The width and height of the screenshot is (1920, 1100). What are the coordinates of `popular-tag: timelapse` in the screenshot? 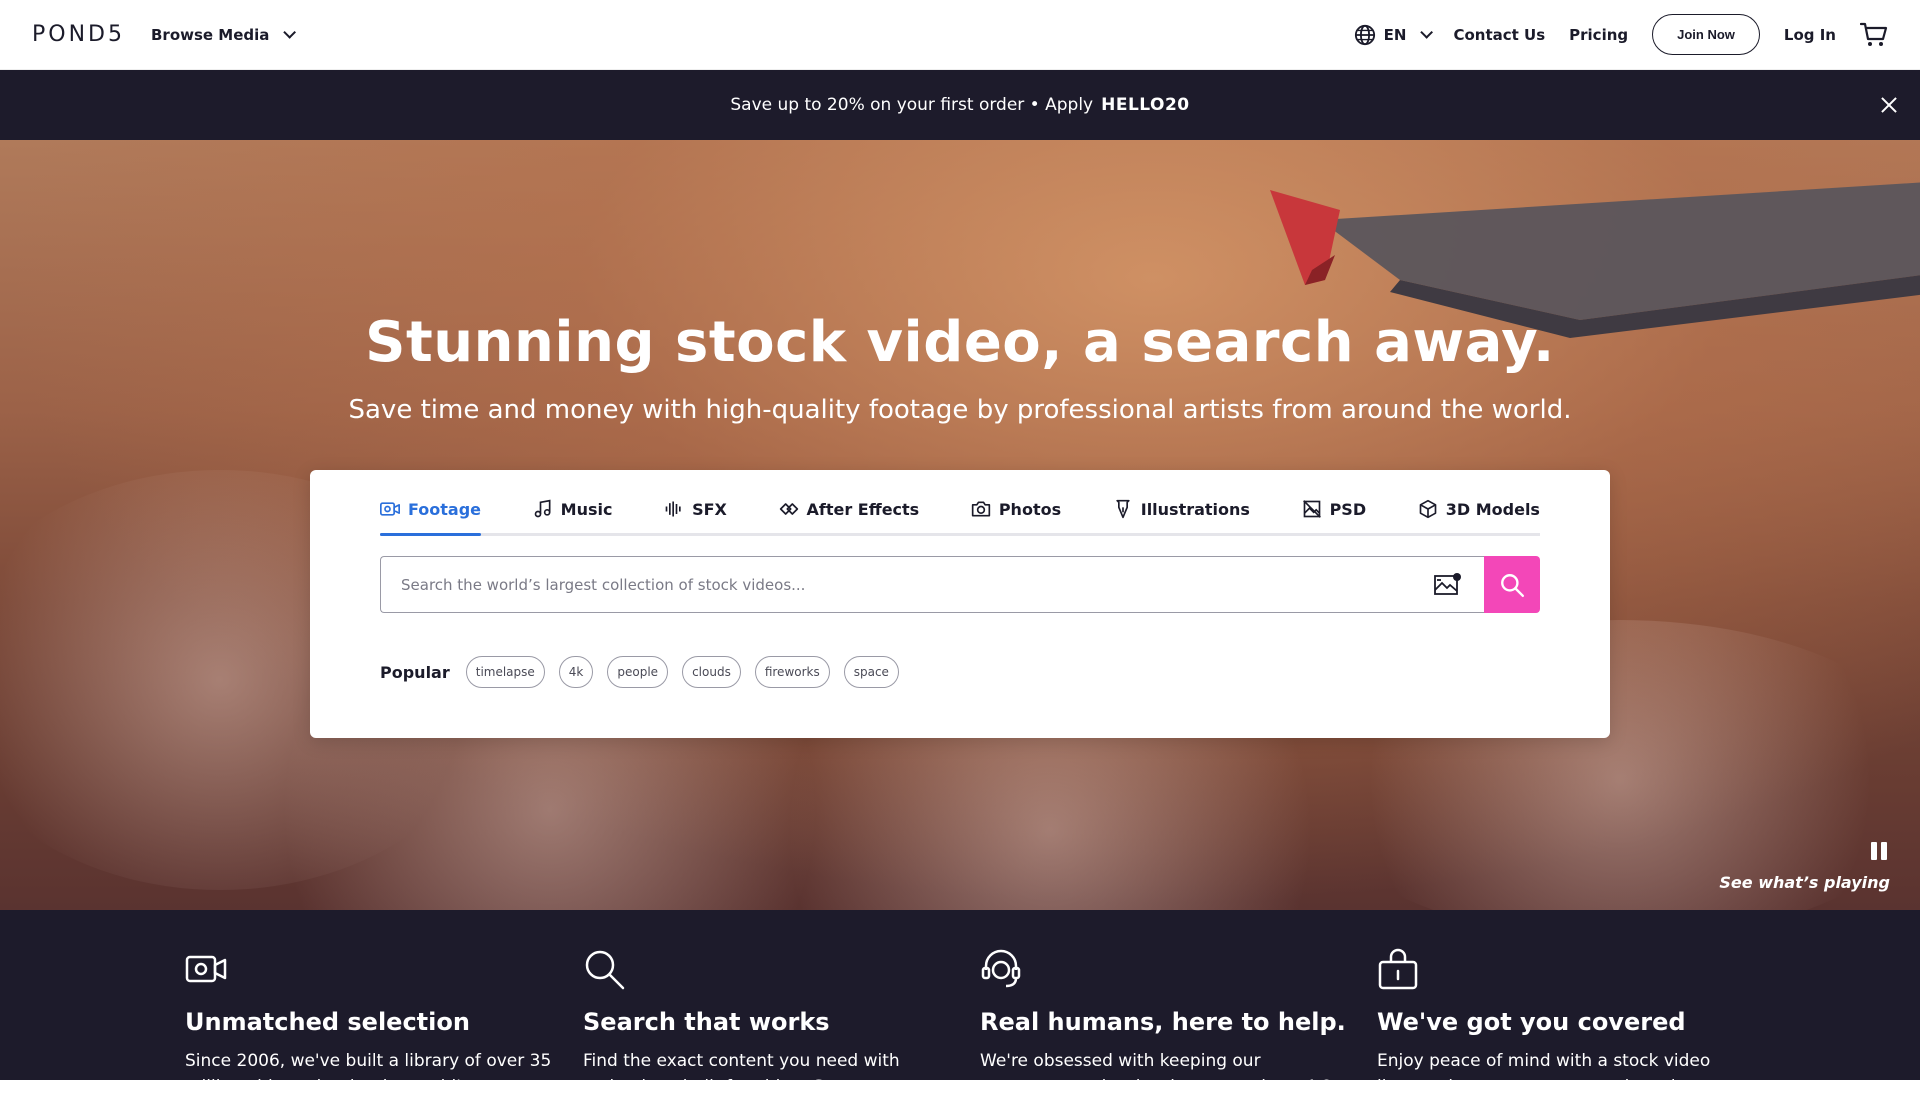 It's located at (505, 672).